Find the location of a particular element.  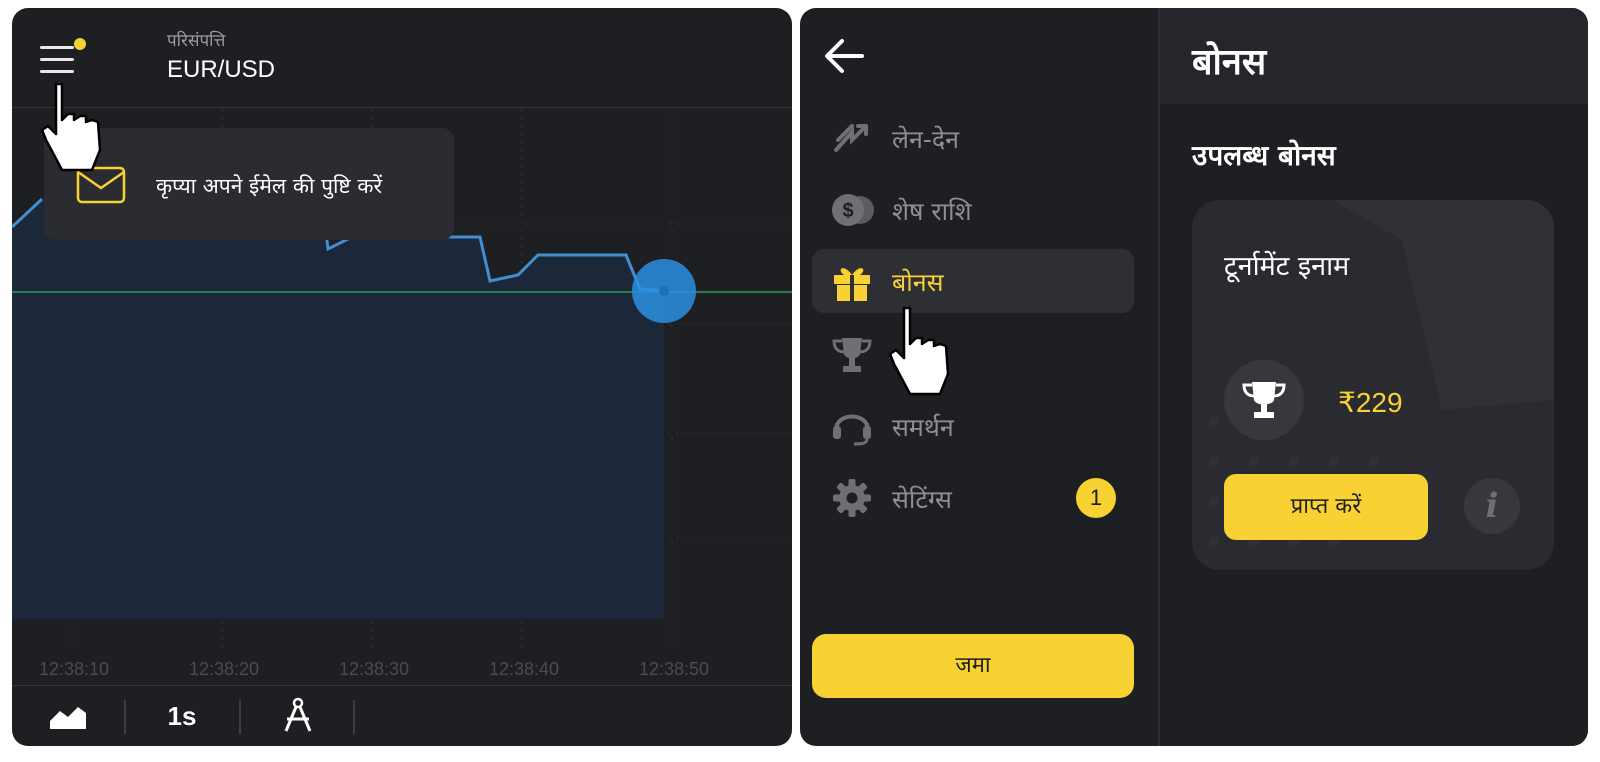

info-icon: i is located at coordinates (1492, 506).